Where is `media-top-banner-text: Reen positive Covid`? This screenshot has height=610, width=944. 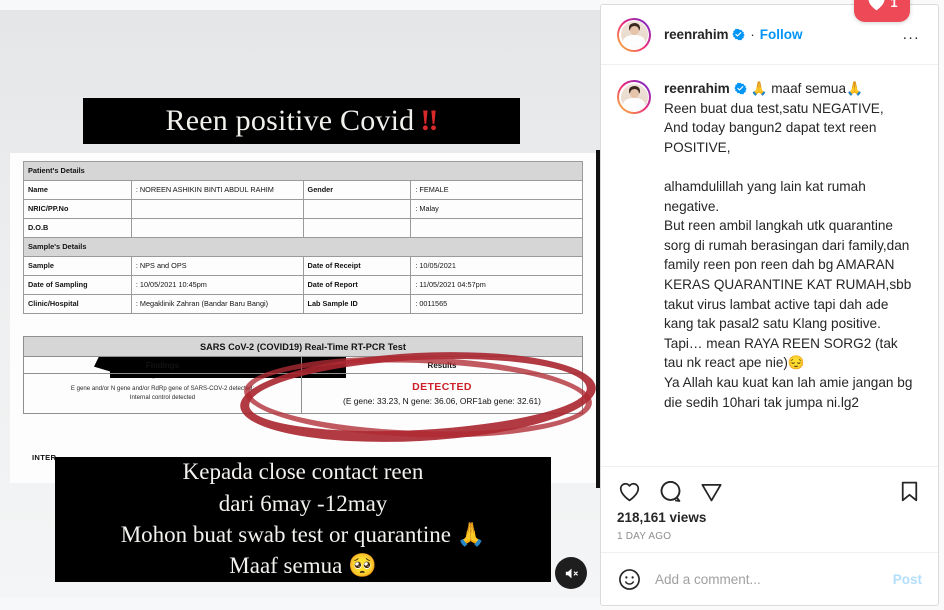 media-top-banner-text: Reen positive Covid is located at coordinates (290, 120).